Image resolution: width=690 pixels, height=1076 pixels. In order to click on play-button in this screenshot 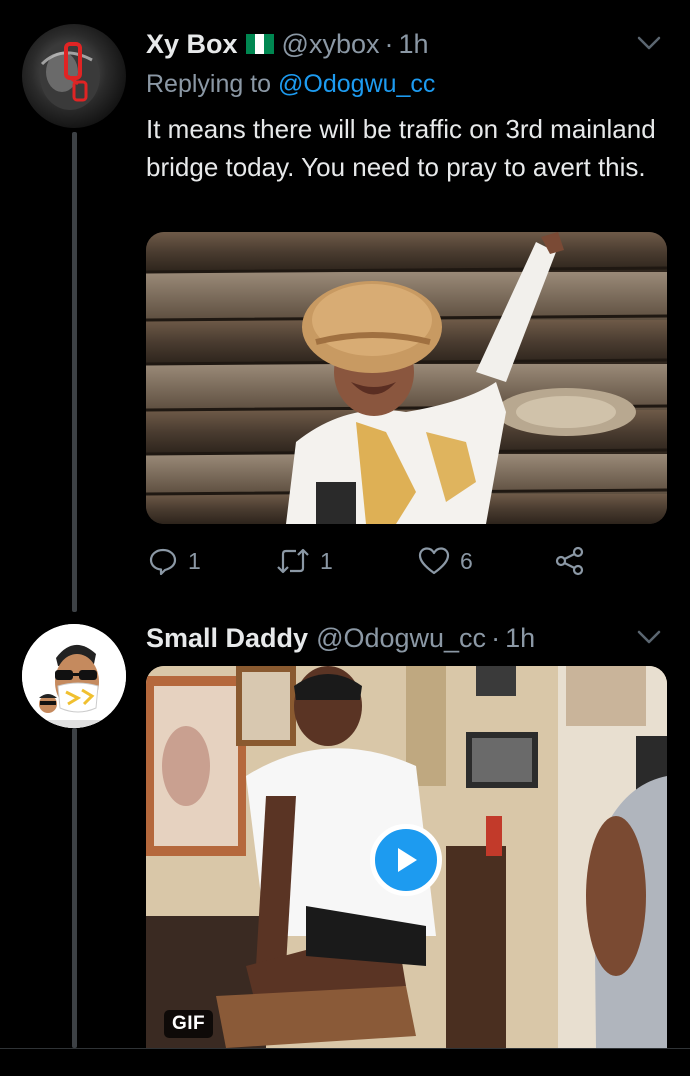, I will do `click(406, 860)`.